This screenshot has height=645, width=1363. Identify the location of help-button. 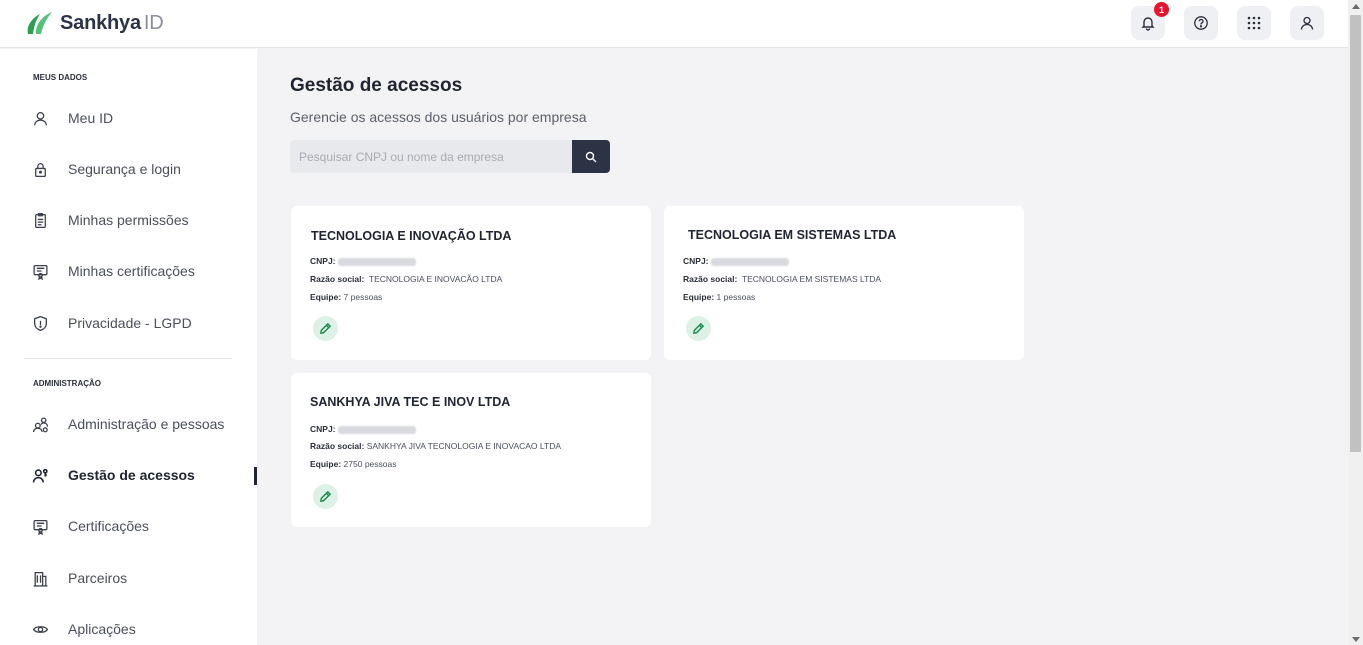
(1201, 23).